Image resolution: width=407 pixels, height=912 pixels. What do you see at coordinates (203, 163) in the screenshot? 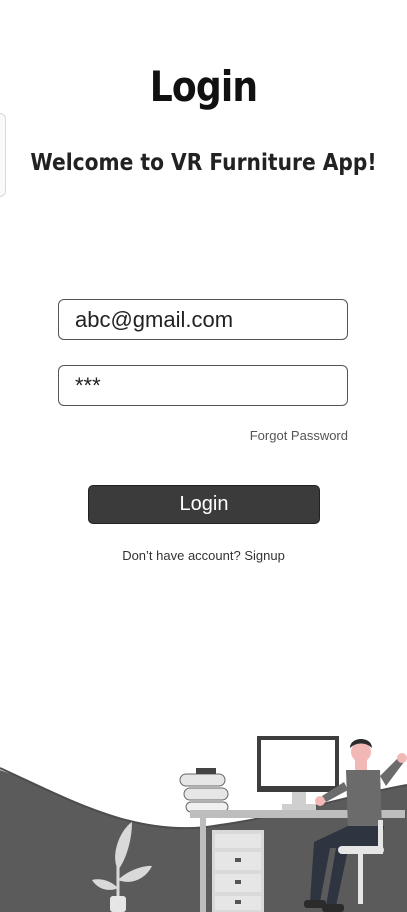
I see `welcome-subtitle: Welcome to VR Furniture App!` at bounding box center [203, 163].